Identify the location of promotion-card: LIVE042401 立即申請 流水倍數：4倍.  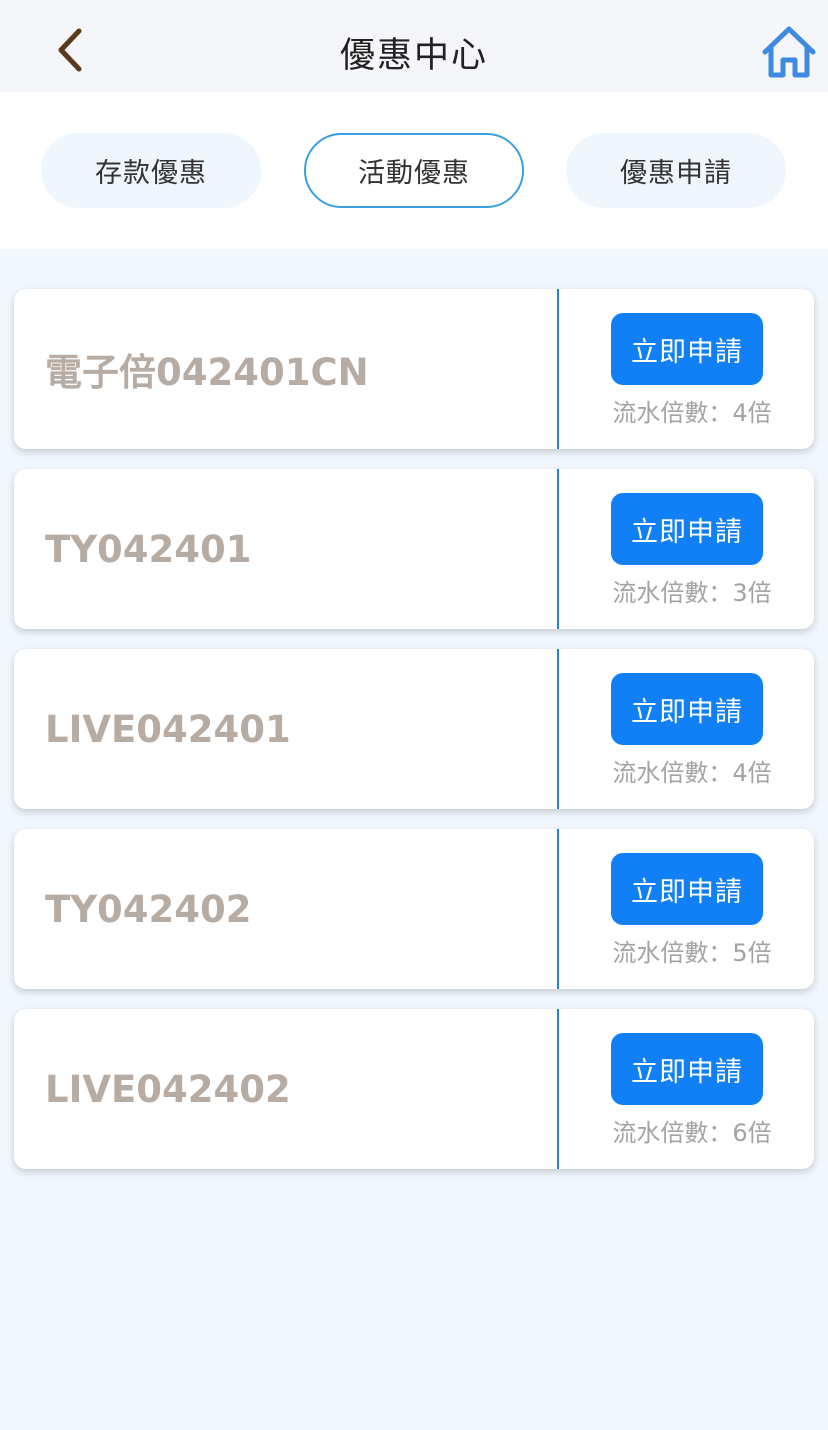
(414, 729).